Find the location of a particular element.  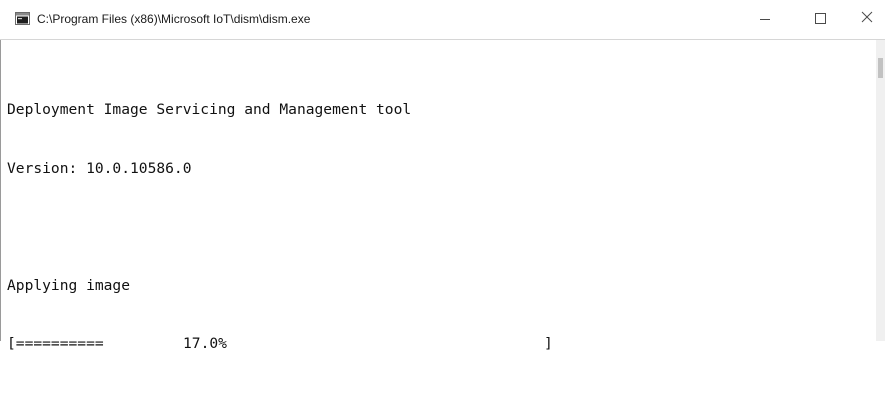

close-icon is located at coordinates (867, 17).